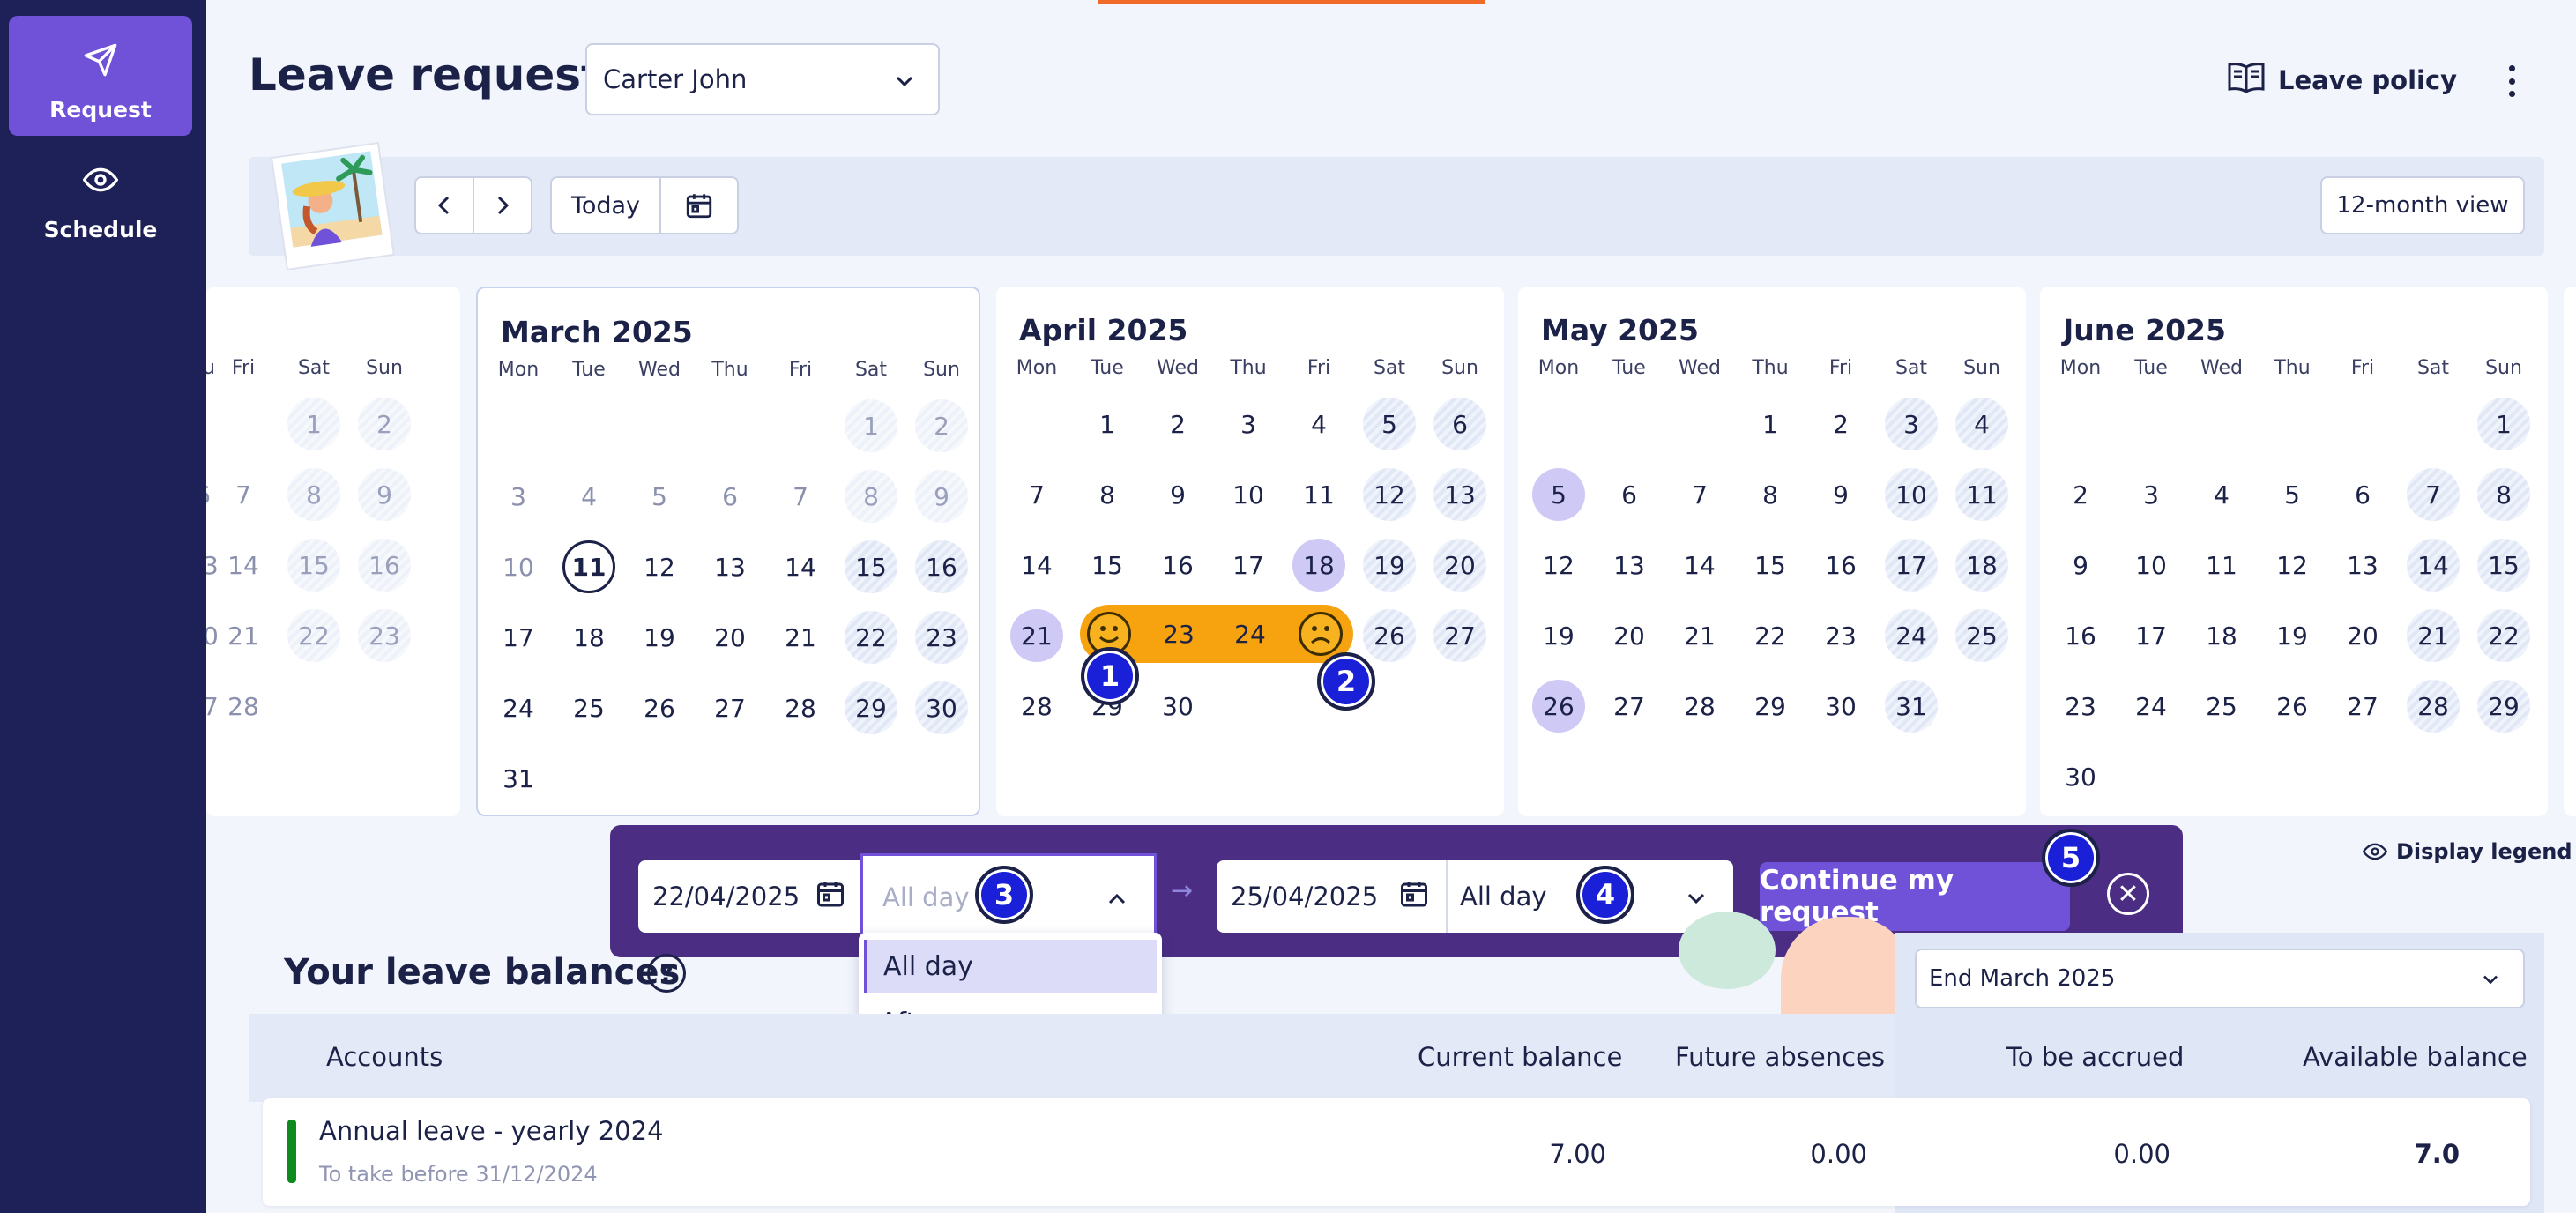  Describe the element at coordinates (2512, 81) in the screenshot. I see `more-options-icon` at that location.